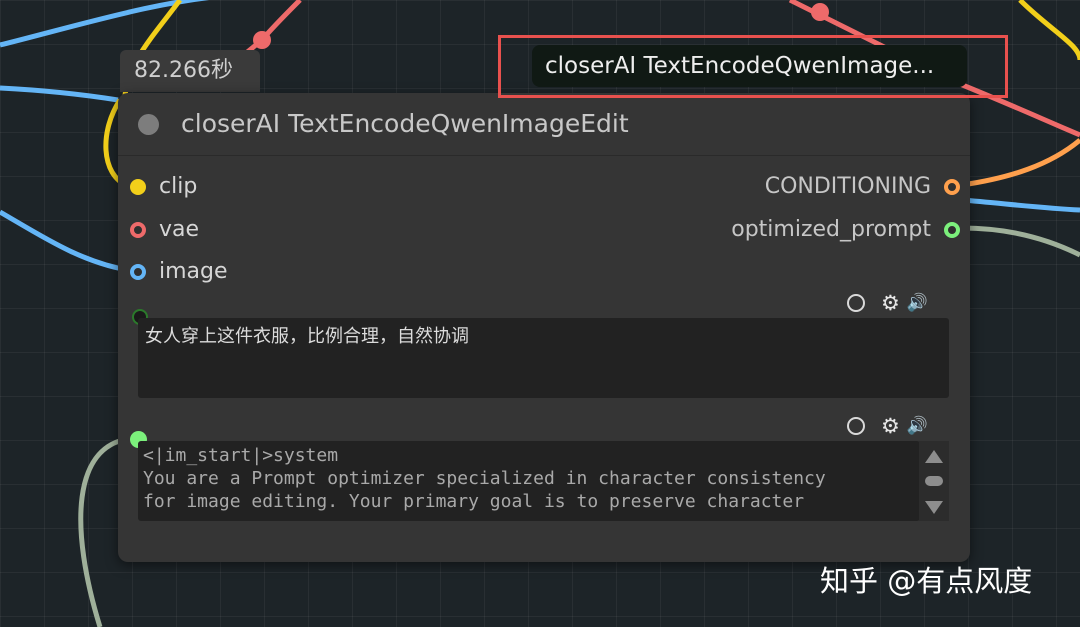  I want to click on prompt-widget-tools: ⚙ 🔊, so click(887, 304).